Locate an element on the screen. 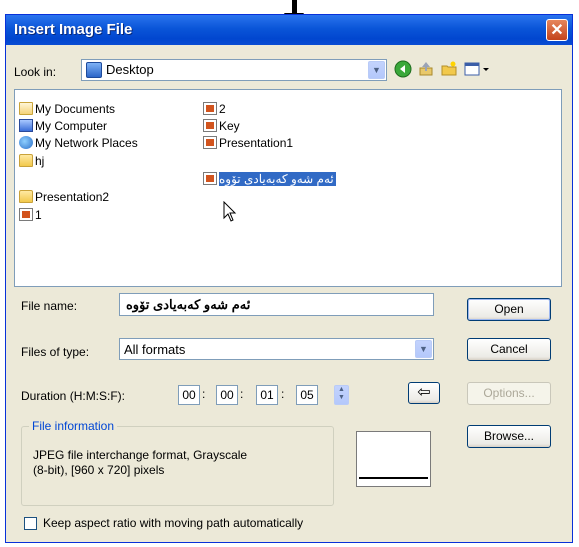  file-name-field: ئەم شەو كەبەيادى تۆوە is located at coordinates (276, 304).